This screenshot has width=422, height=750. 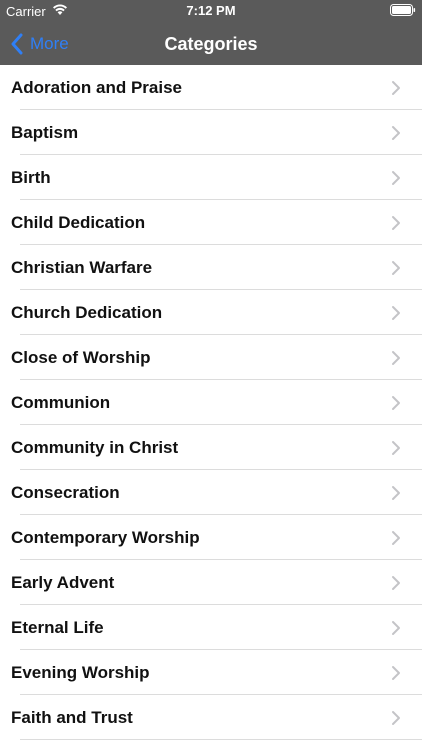 I want to click on category-label: Early Advent, so click(x=63, y=582).